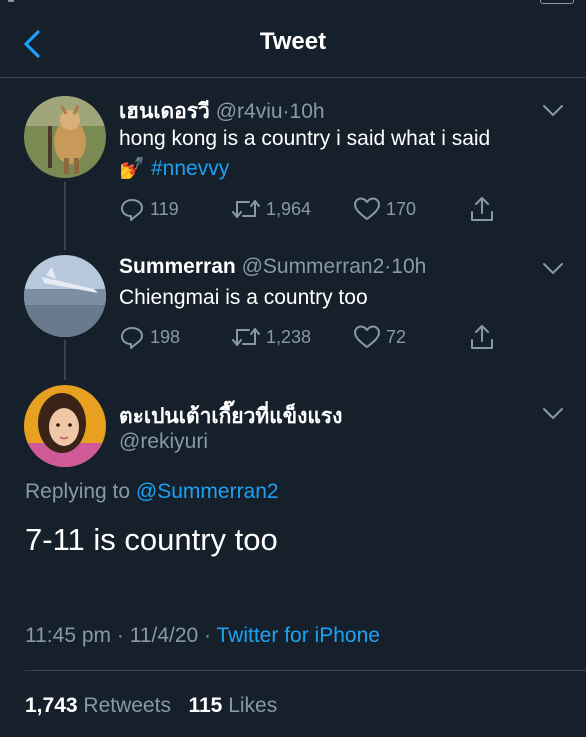  I want to click on top-bar: Tweet, so click(293, 39).